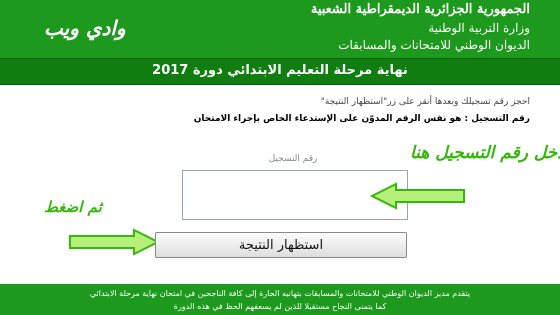  Describe the element at coordinates (497, 119) in the screenshot. I see `registration-note-label: رقم التسجيل :` at that location.